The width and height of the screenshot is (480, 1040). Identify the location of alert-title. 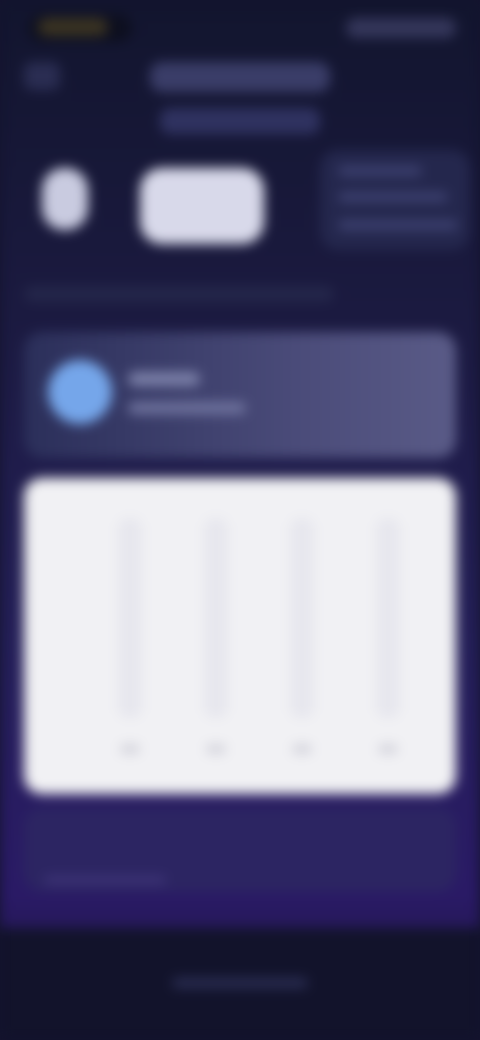
(164, 379).